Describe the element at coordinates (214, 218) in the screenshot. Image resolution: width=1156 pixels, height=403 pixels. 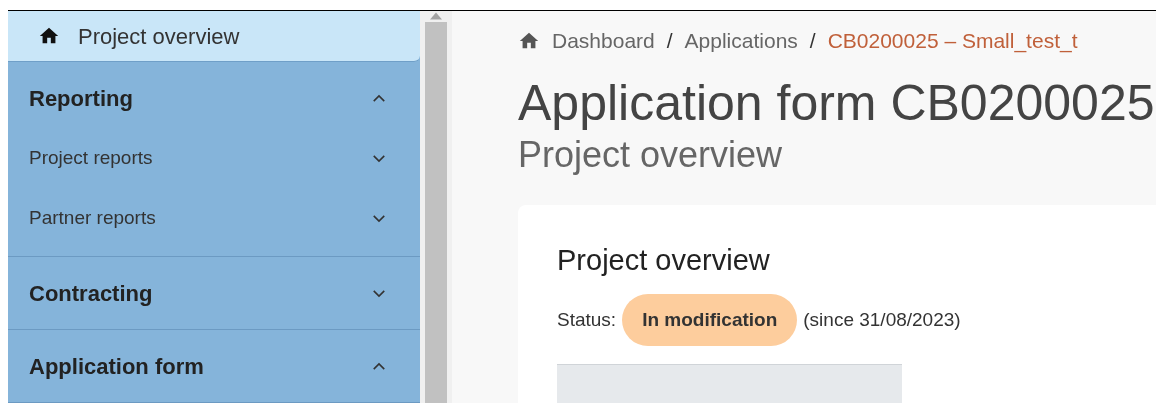
I see `sidebar-subitem: Partner reports` at that location.